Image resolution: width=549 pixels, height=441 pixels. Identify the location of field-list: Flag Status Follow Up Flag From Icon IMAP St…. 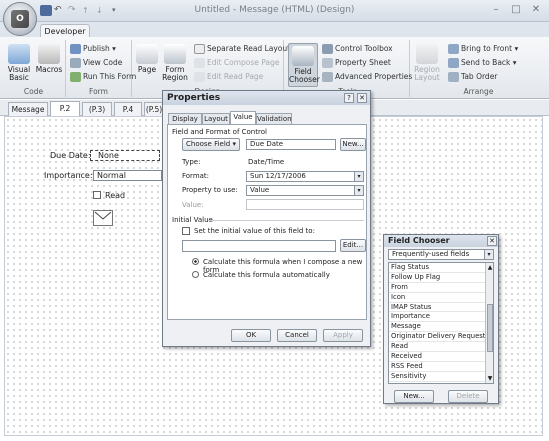
(441, 323).